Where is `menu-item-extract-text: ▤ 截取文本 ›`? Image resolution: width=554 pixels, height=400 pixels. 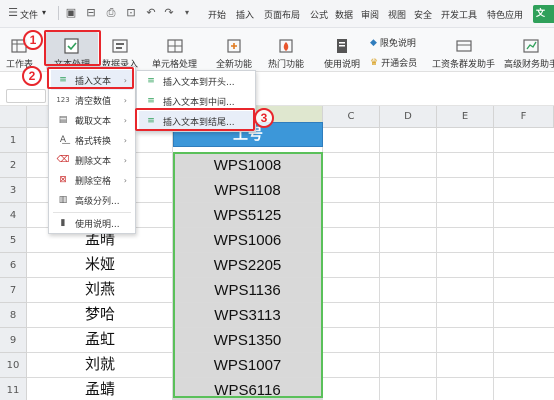 menu-item-extract-text: ▤ 截取文本 › is located at coordinates (92, 120).